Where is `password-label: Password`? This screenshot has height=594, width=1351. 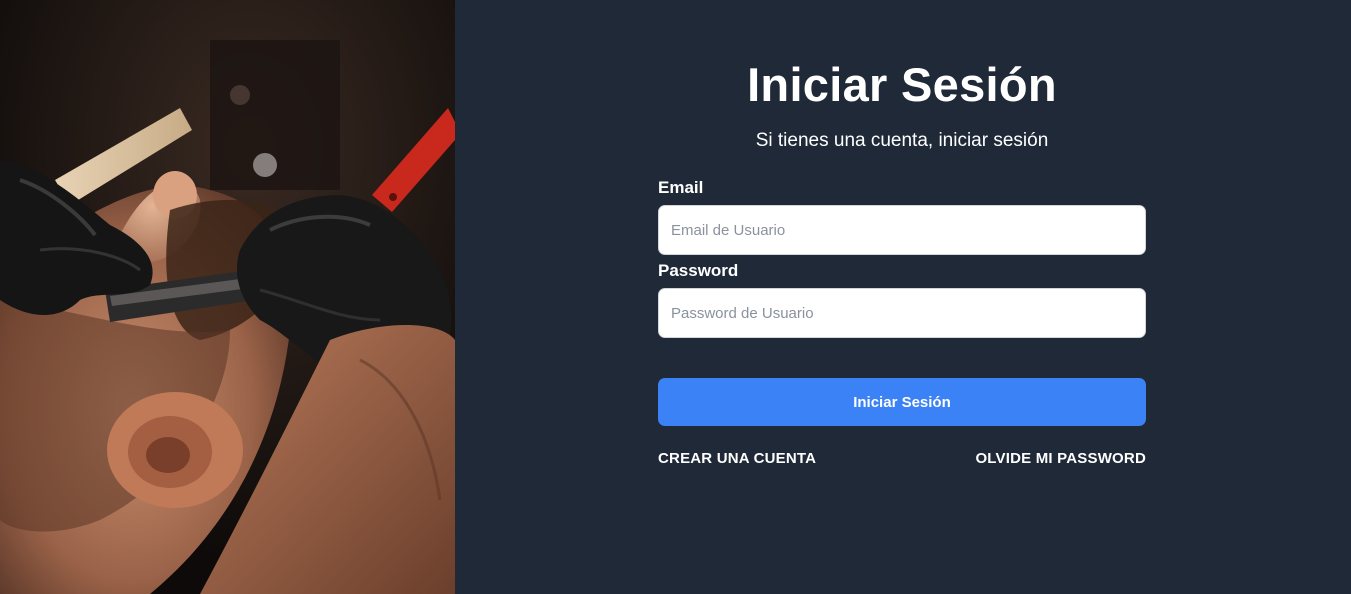 password-label: Password is located at coordinates (698, 270).